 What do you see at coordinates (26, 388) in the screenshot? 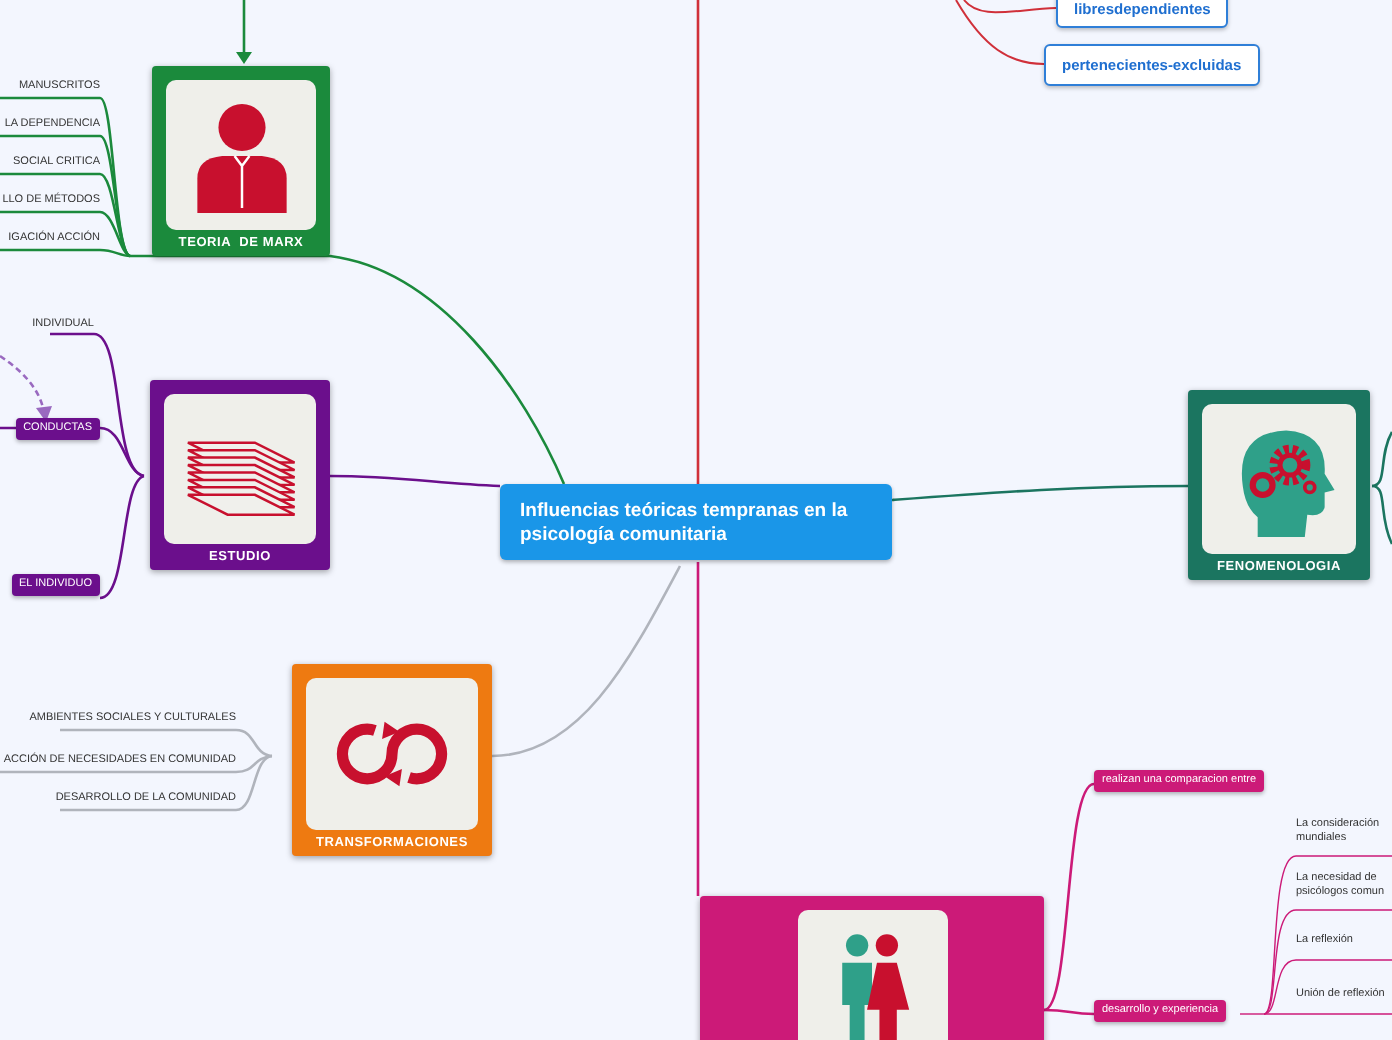
I see `dashed-arrow` at bounding box center [26, 388].